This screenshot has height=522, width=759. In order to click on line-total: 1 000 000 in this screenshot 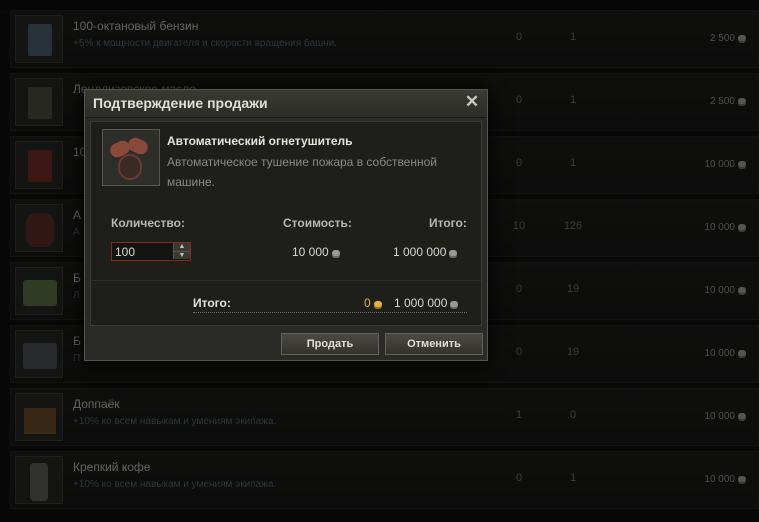, I will do `click(425, 252)`.